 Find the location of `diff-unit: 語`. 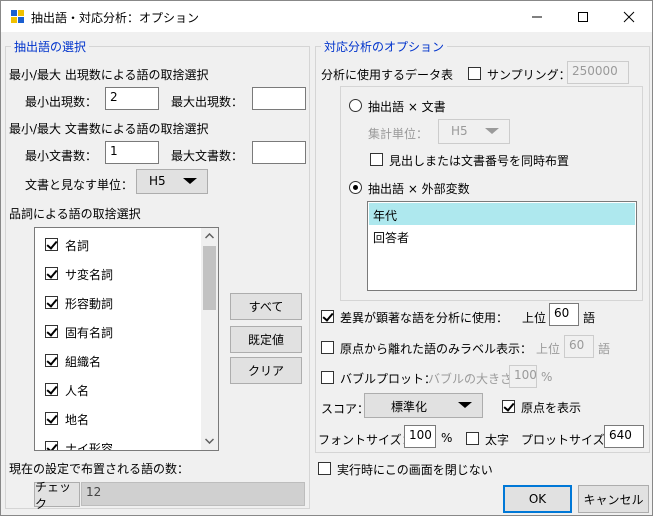

diff-unit: 語 is located at coordinates (589, 318).